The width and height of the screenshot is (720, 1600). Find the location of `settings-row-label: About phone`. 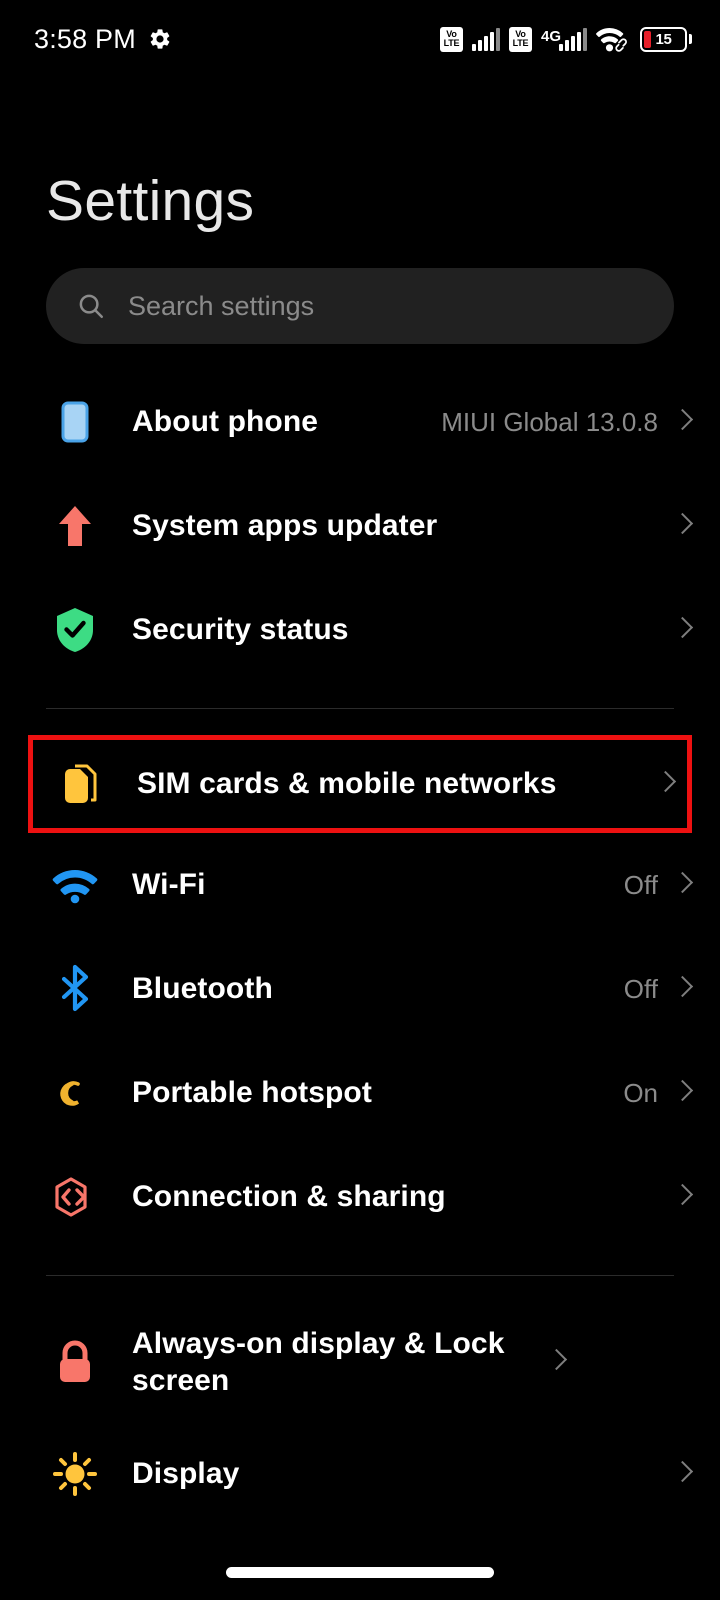

settings-row-label: About phone is located at coordinates (225, 422).